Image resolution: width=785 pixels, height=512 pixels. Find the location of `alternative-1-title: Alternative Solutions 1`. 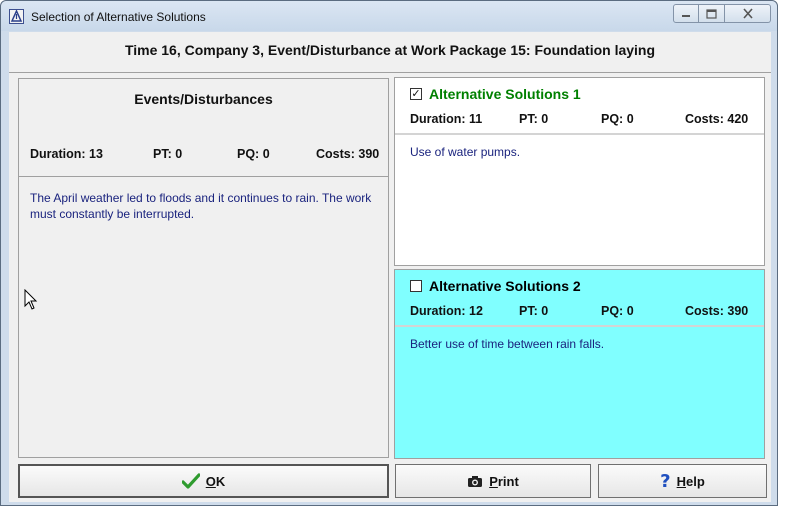

alternative-1-title: Alternative Solutions 1 is located at coordinates (505, 94).